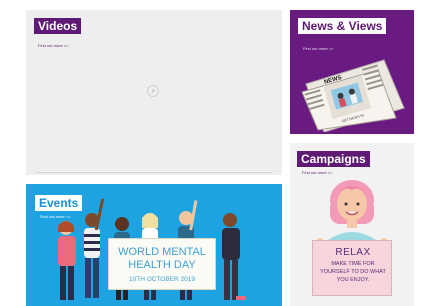 This screenshot has height=306, width=431. I want to click on news-find-out-more-link: Find out more >>, so click(318, 48).